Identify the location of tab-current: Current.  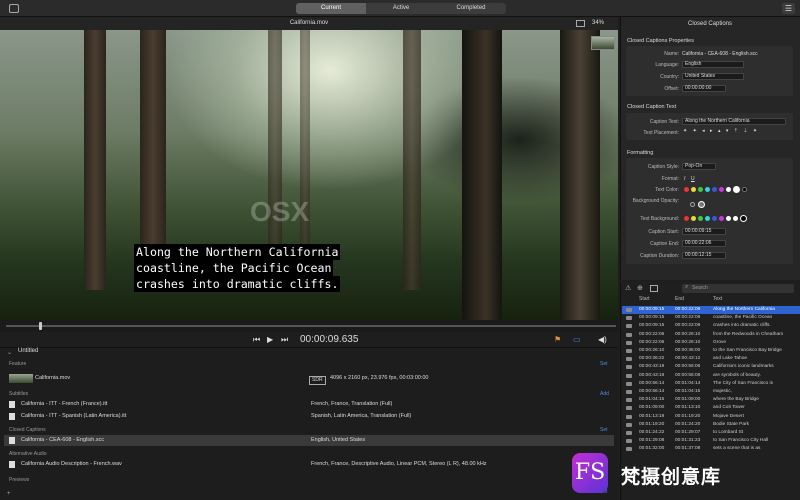
(331, 8).